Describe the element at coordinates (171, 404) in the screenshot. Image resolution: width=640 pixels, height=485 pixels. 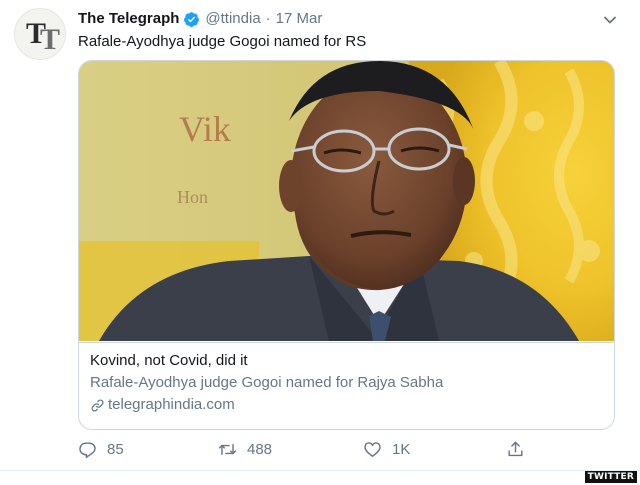
I see `card-domain-text: telegraphindia.com` at that location.